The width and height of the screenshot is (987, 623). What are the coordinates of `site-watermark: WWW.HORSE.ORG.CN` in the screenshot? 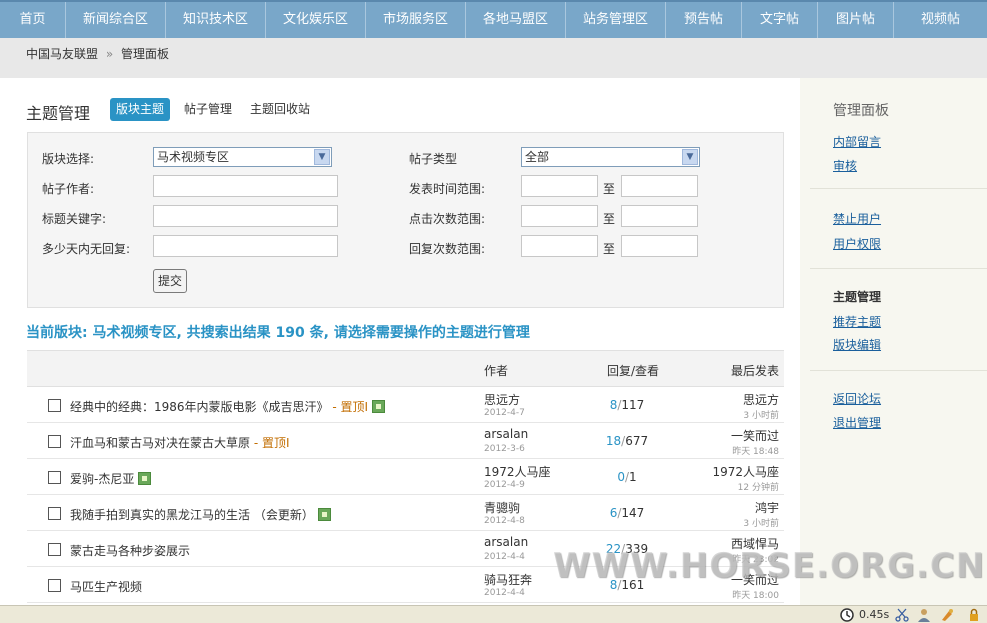 It's located at (769, 566).